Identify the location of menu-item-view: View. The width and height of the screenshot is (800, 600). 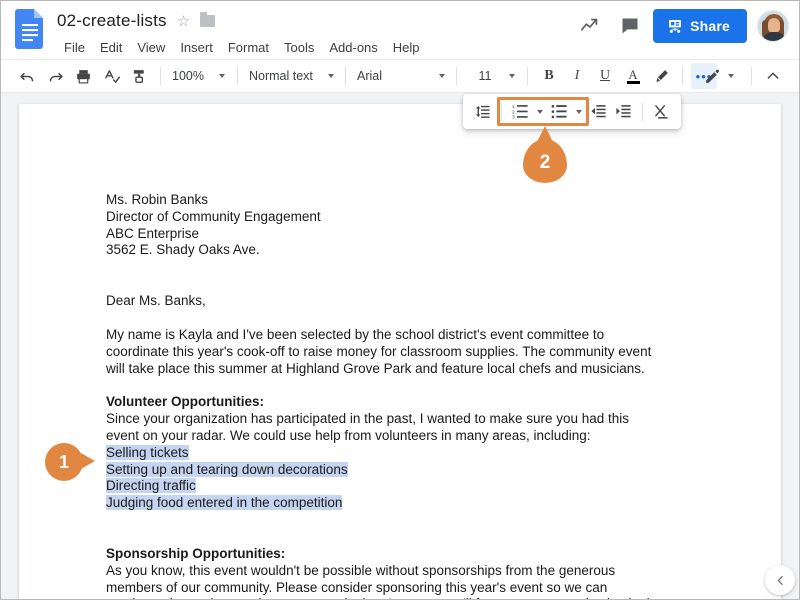
(151, 47).